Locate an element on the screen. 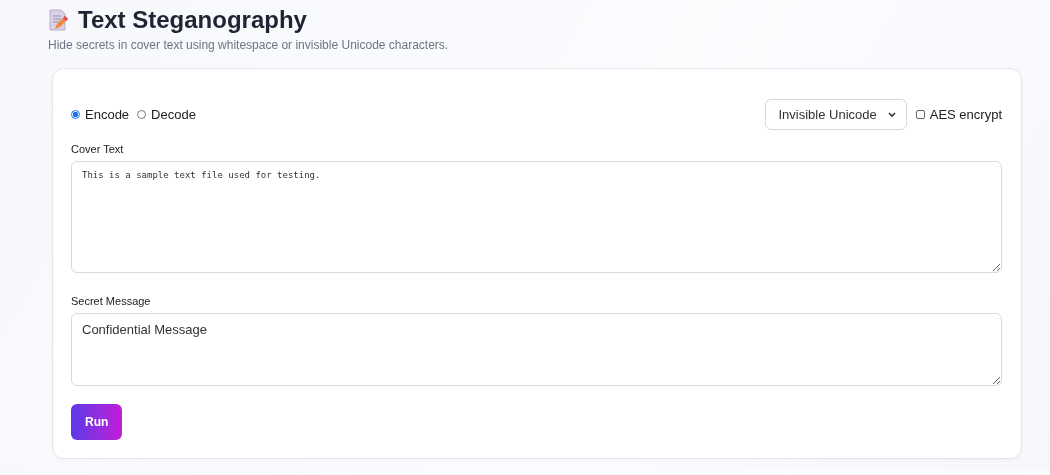 The width and height of the screenshot is (1050, 475). secret-message-field: Confidential Message is located at coordinates (536, 349).